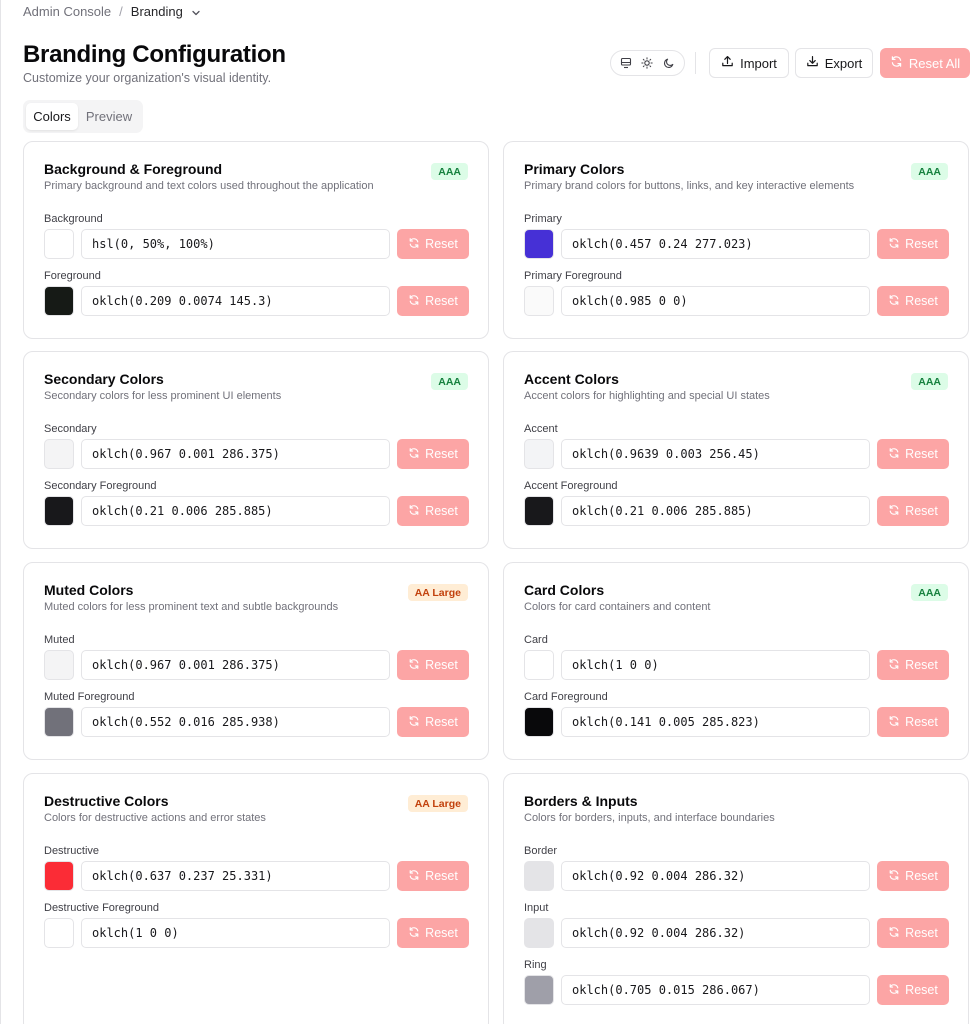 This screenshot has height=1024, width=970. Describe the element at coordinates (59, 454) in the screenshot. I see `secondary-swatch` at that location.